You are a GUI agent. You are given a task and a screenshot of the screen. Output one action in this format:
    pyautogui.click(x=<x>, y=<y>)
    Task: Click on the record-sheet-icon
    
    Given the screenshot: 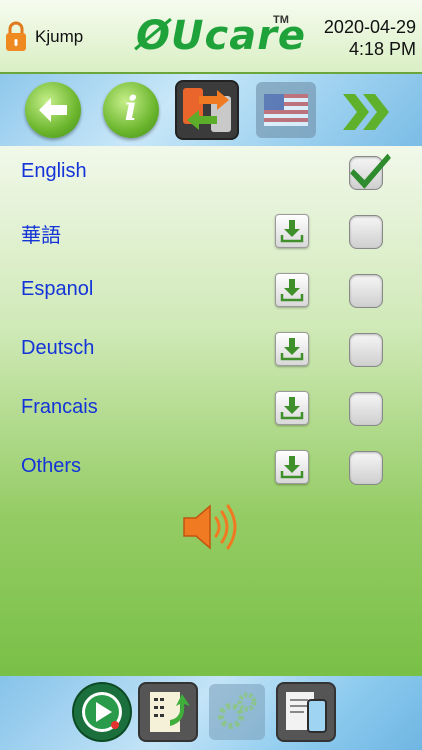 What is the action you would take?
    pyautogui.click(x=170, y=712)
    